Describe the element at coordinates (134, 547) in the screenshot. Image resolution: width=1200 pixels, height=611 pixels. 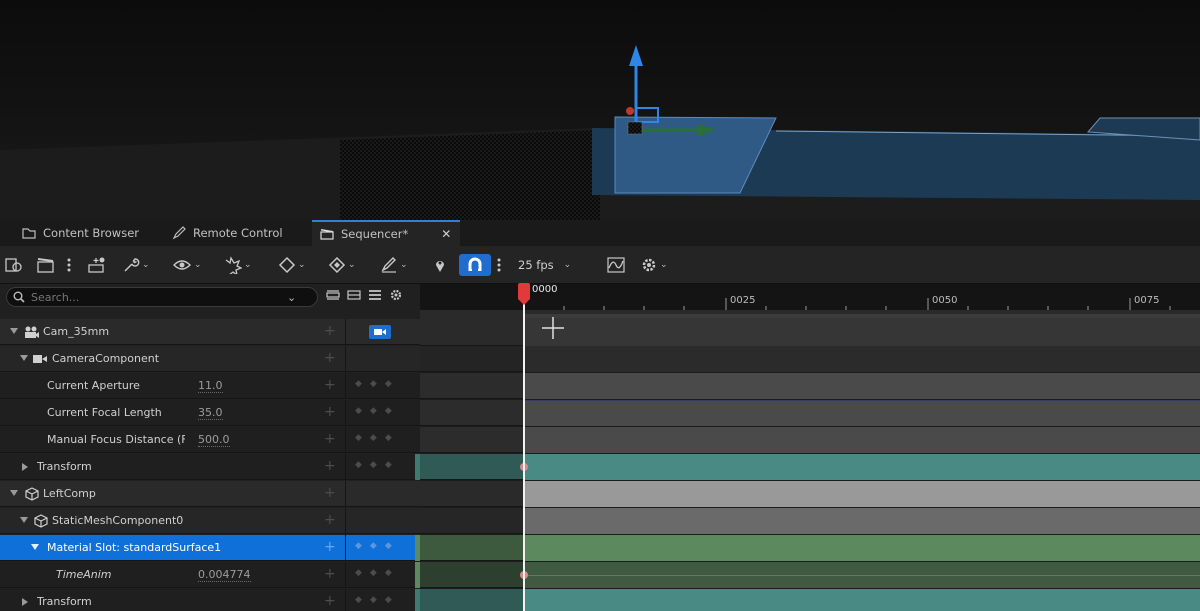
I see `track-label: Material Slot: standardSurface1` at that location.